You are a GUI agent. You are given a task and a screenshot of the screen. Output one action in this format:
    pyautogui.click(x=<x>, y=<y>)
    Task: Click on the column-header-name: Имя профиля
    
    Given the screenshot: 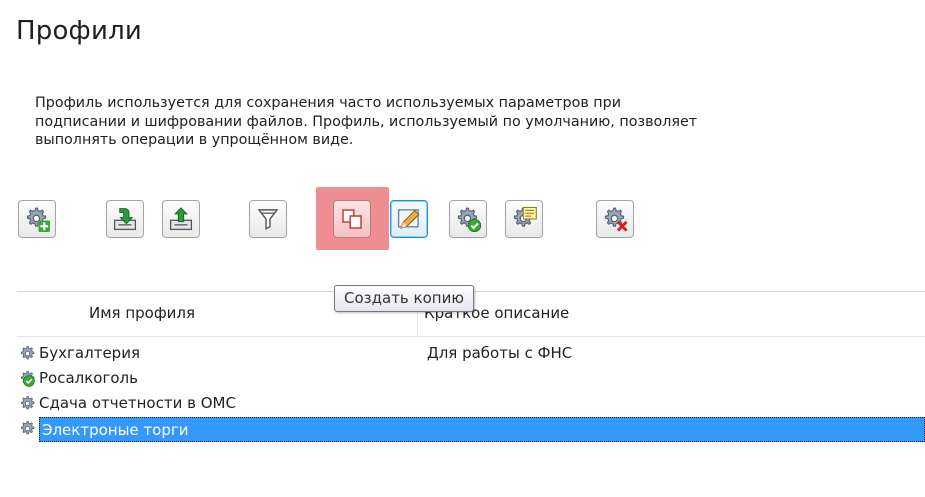 What is the action you would take?
    pyautogui.click(x=142, y=313)
    